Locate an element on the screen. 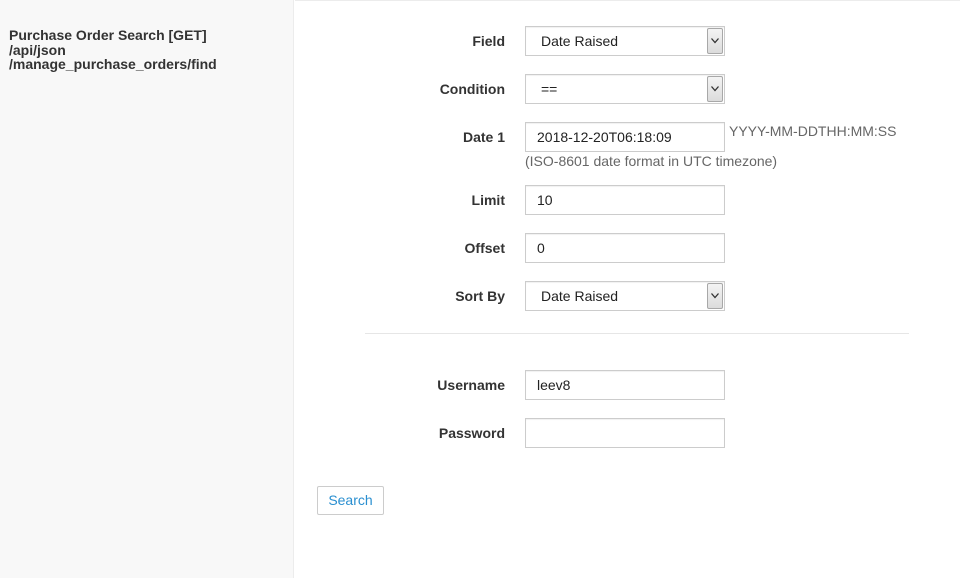  condition-select: == is located at coordinates (625, 89).